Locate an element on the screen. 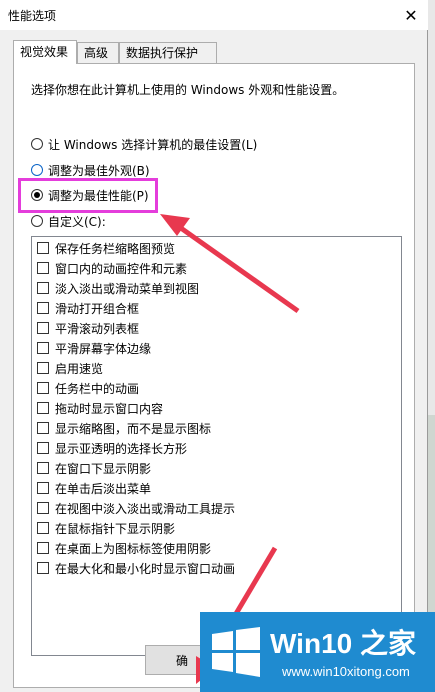  tab-data-execution-prevention: 数据执行保护 is located at coordinates (168, 52).